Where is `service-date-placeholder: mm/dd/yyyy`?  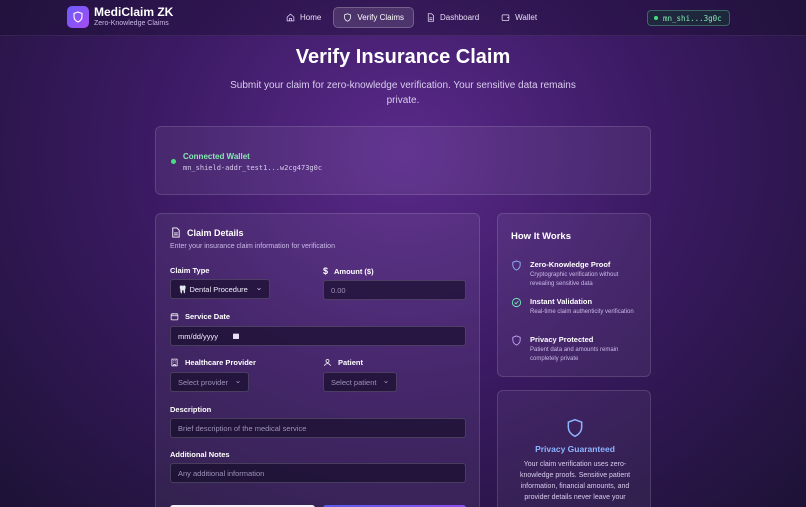 service-date-placeholder: mm/dd/yyyy is located at coordinates (198, 336).